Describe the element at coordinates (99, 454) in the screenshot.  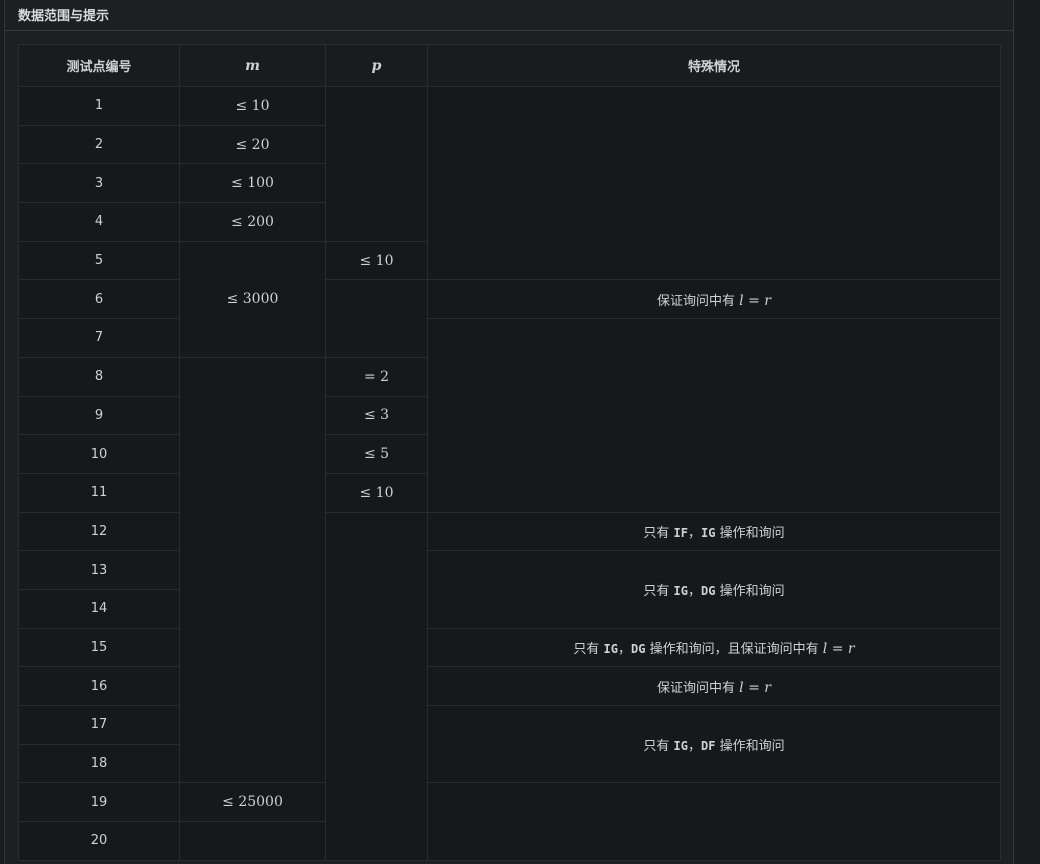
I see `testcase-id: 10` at that location.